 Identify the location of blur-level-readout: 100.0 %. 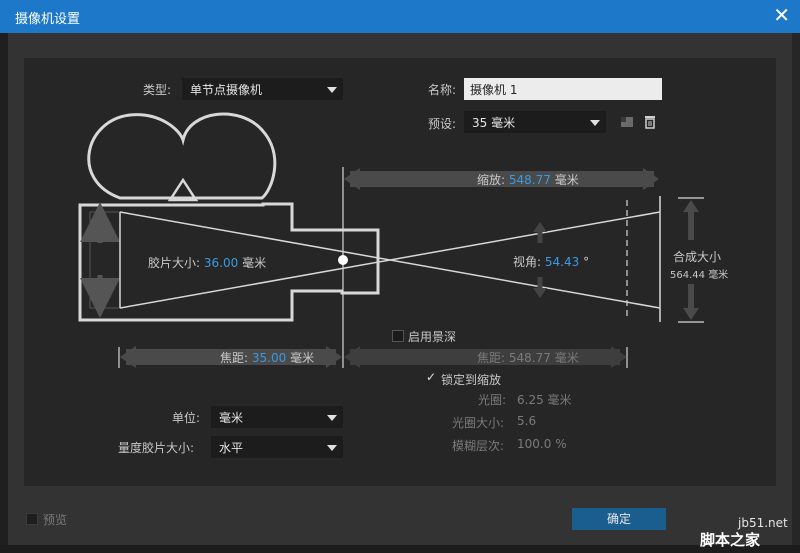
(542, 444).